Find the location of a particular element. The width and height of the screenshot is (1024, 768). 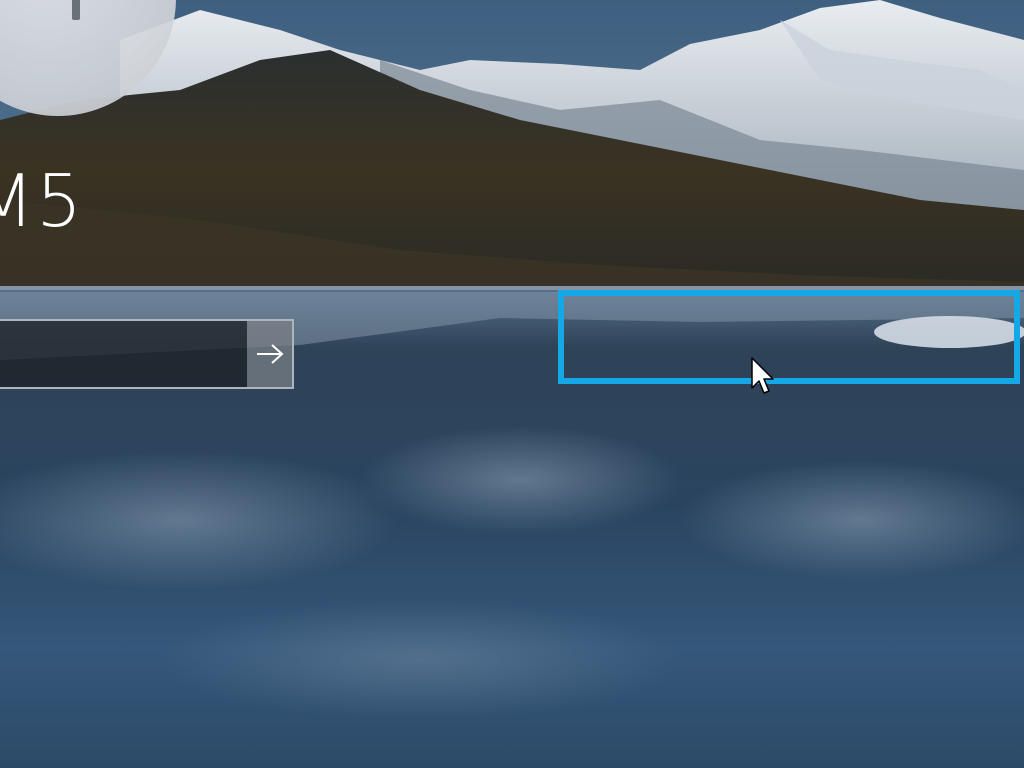

arrow-right-icon is located at coordinates (269, 354).